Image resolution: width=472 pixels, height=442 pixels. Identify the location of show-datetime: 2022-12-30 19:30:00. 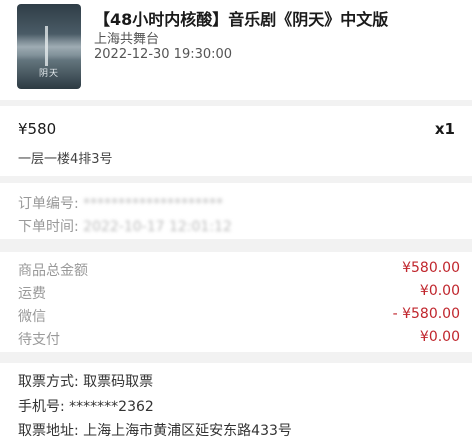
(163, 54).